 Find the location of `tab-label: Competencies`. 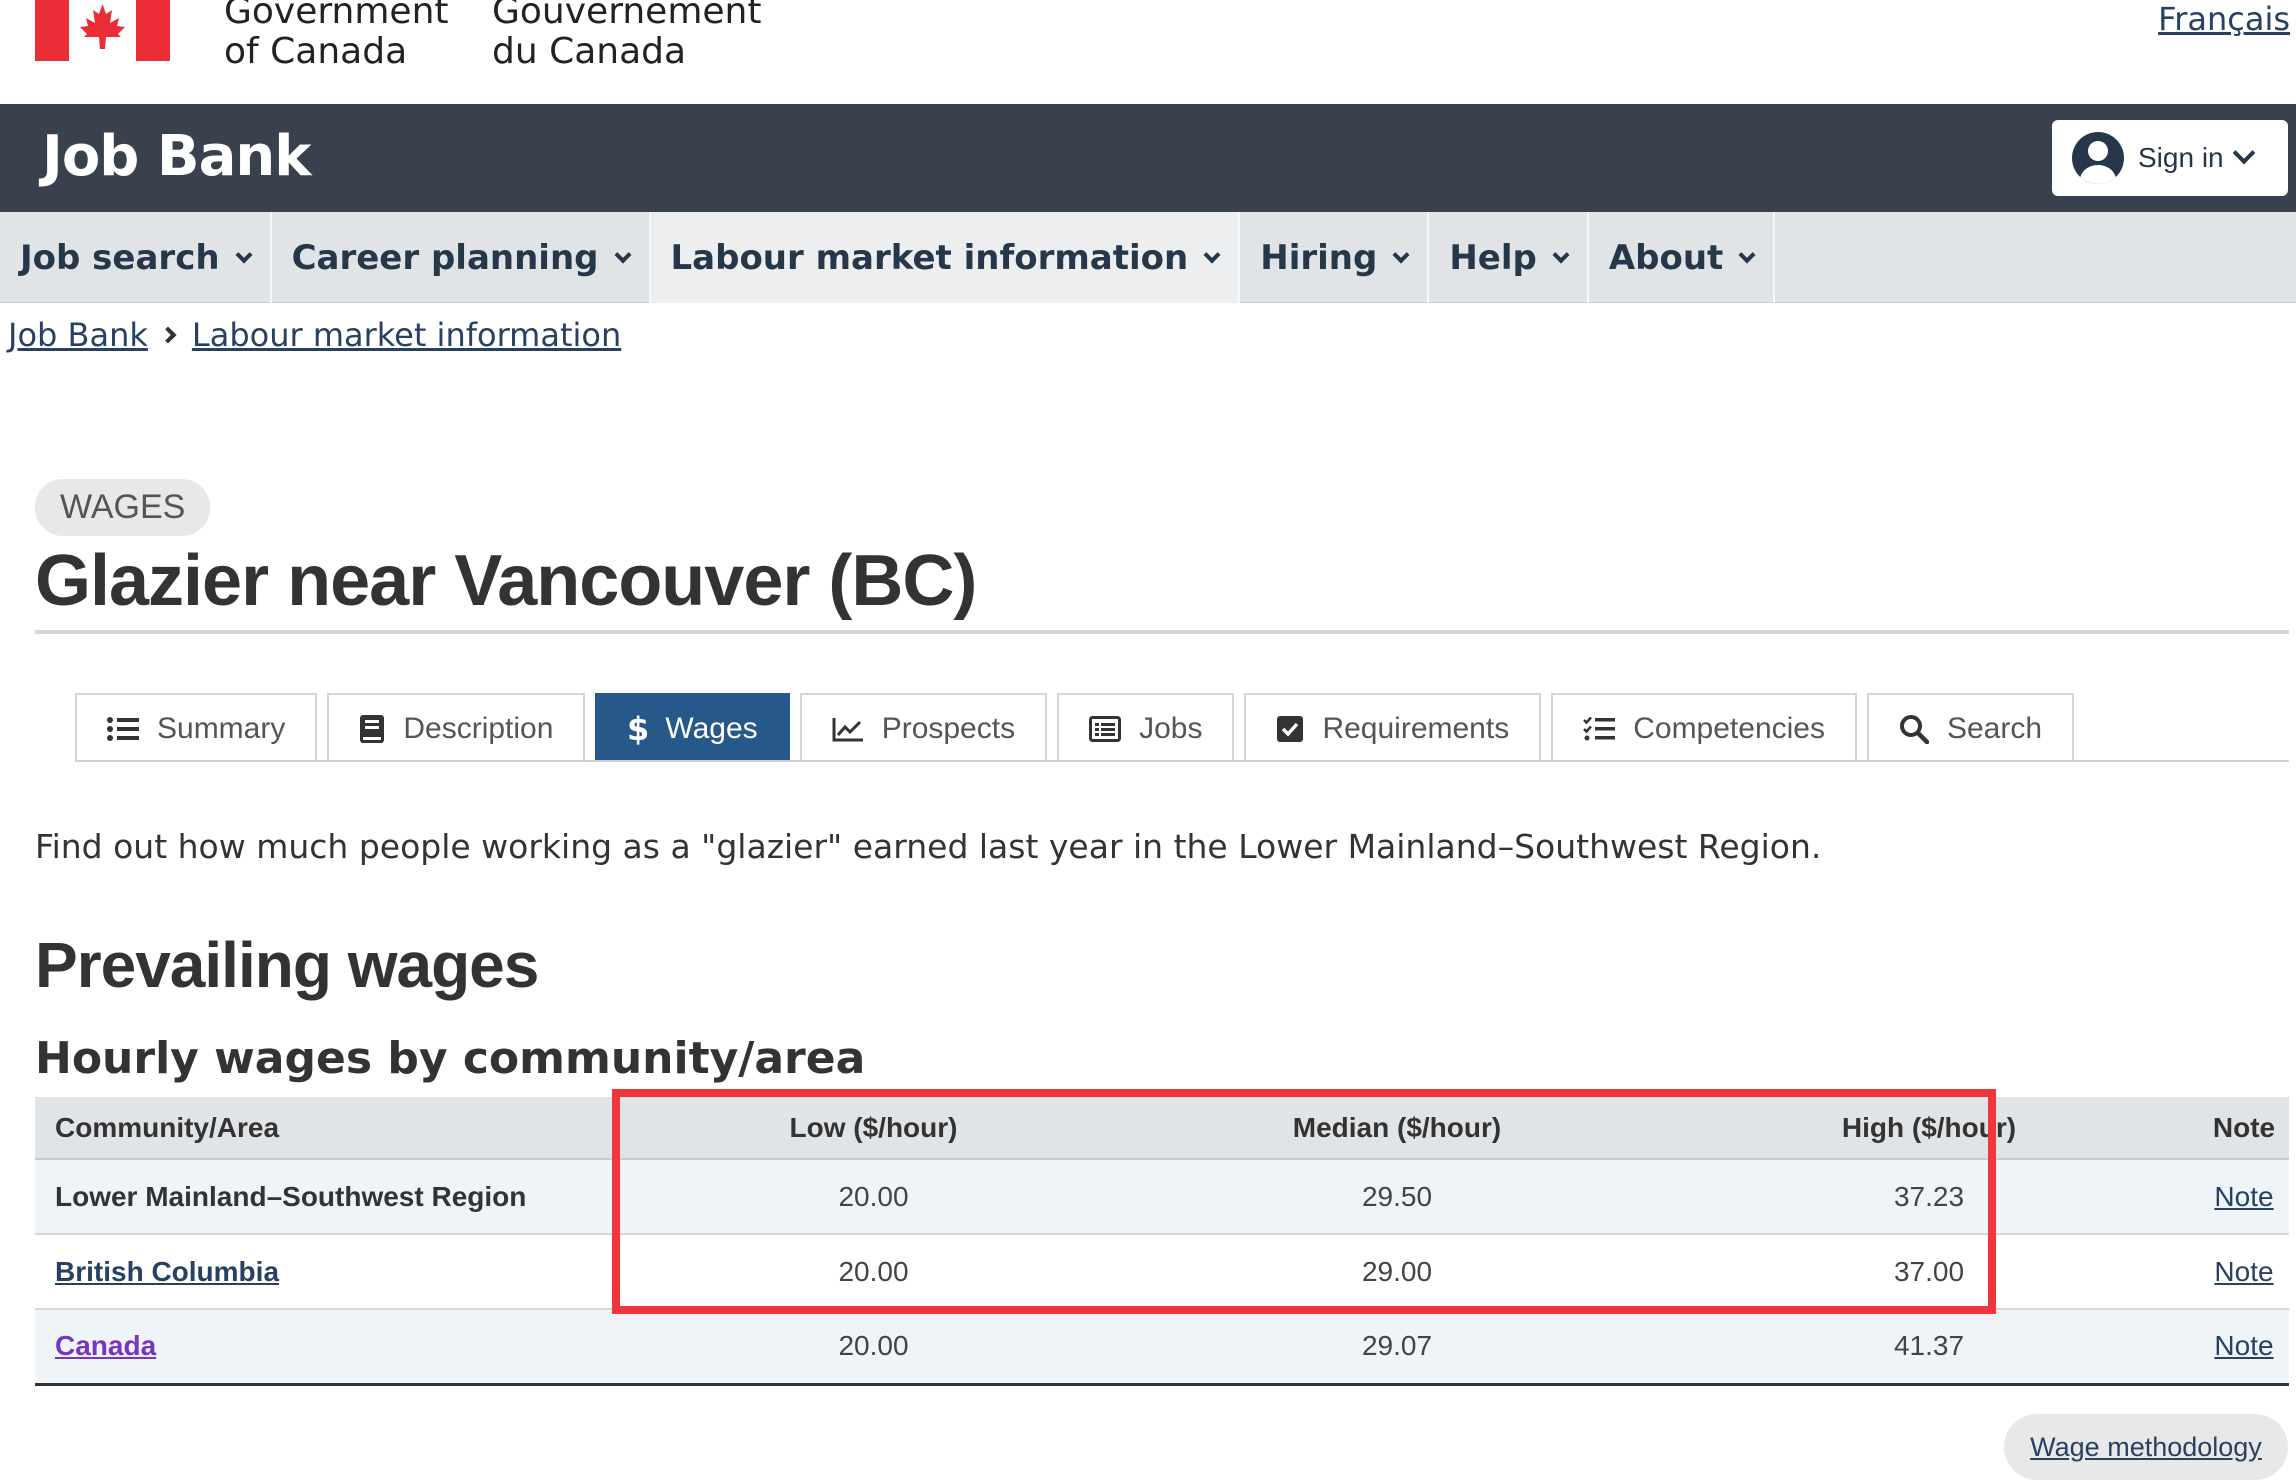

tab-label: Competencies is located at coordinates (1729, 728).